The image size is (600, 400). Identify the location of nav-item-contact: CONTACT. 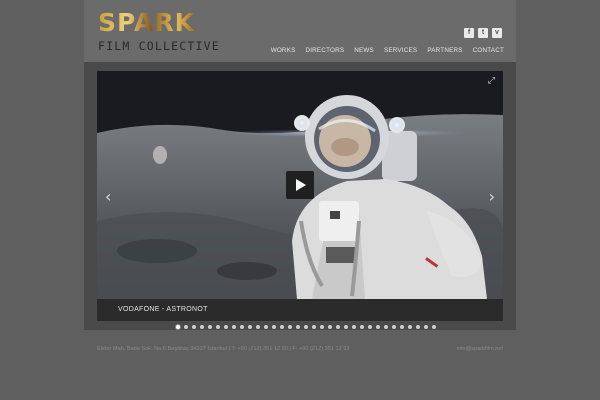
(488, 50).